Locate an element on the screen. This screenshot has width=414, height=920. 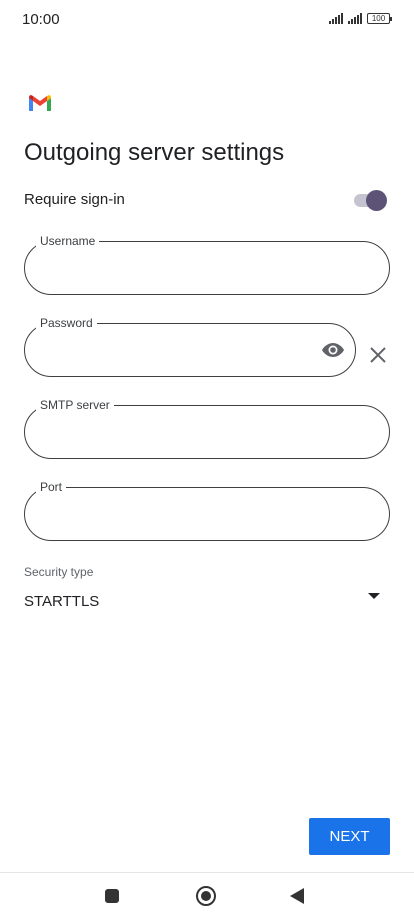
port-field: Port is located at coordinates (207, 510).